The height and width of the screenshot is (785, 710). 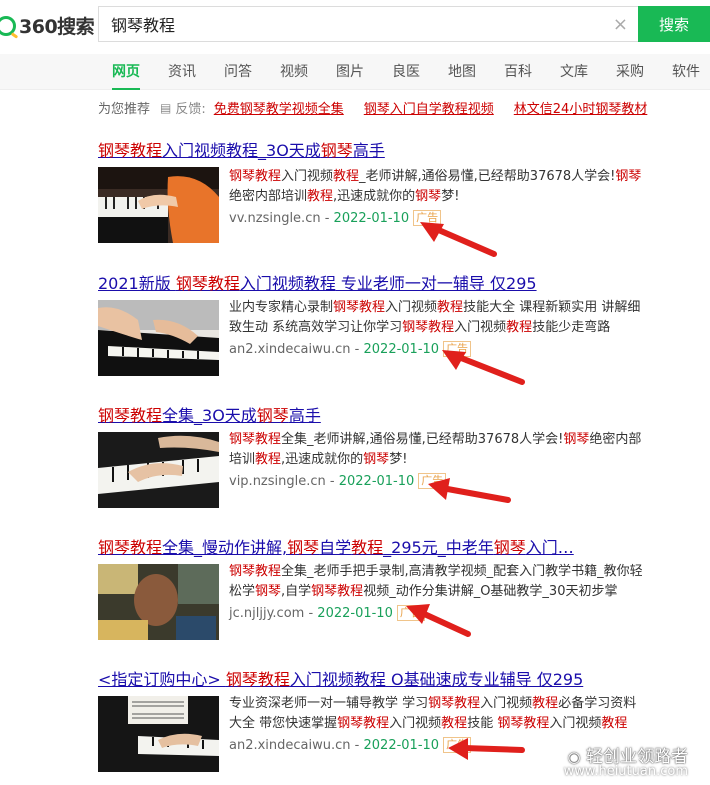 I want to click on text-segment: 入门视频教程_3O天成, so click(x=241, y=150).